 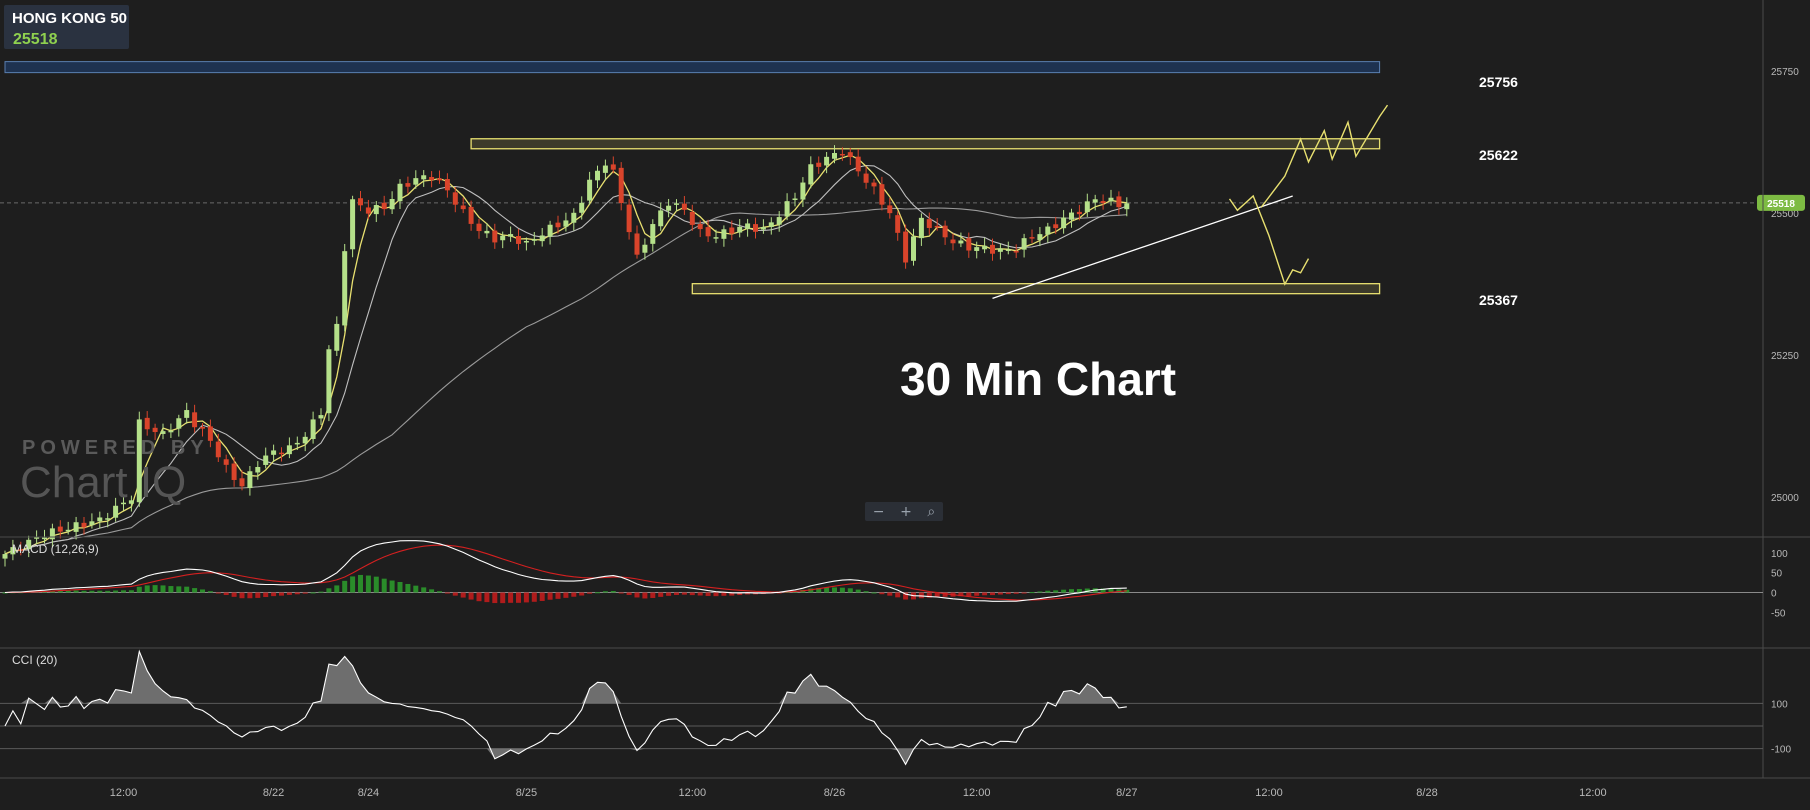 I want to click on chart-annotation-title: 30 Min Chart, so click(x=1038, y=379).